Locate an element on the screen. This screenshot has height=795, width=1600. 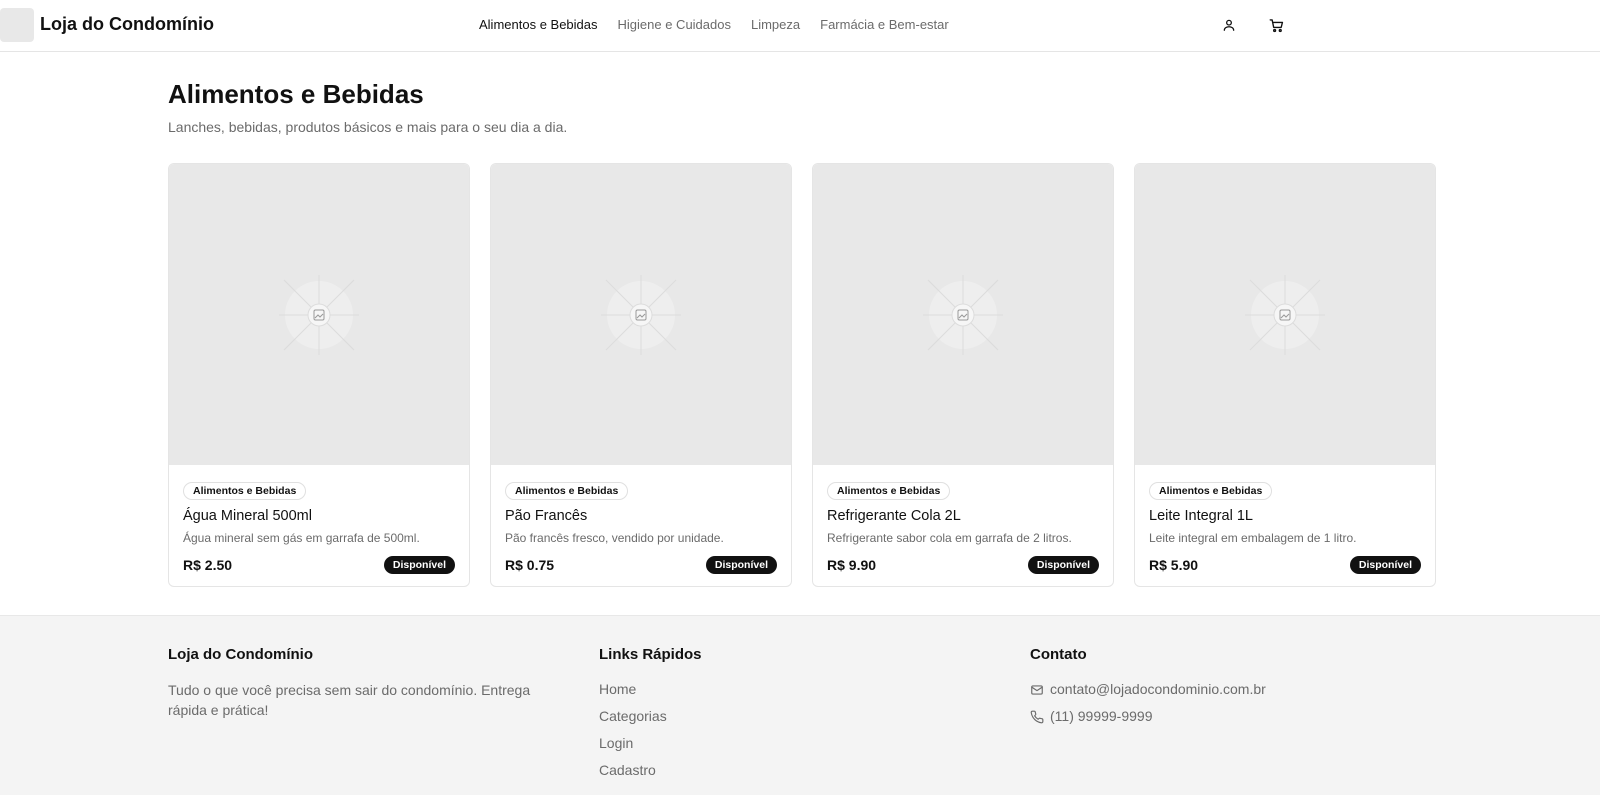
footer-link-home: Home is located at coordinates (650, 689).